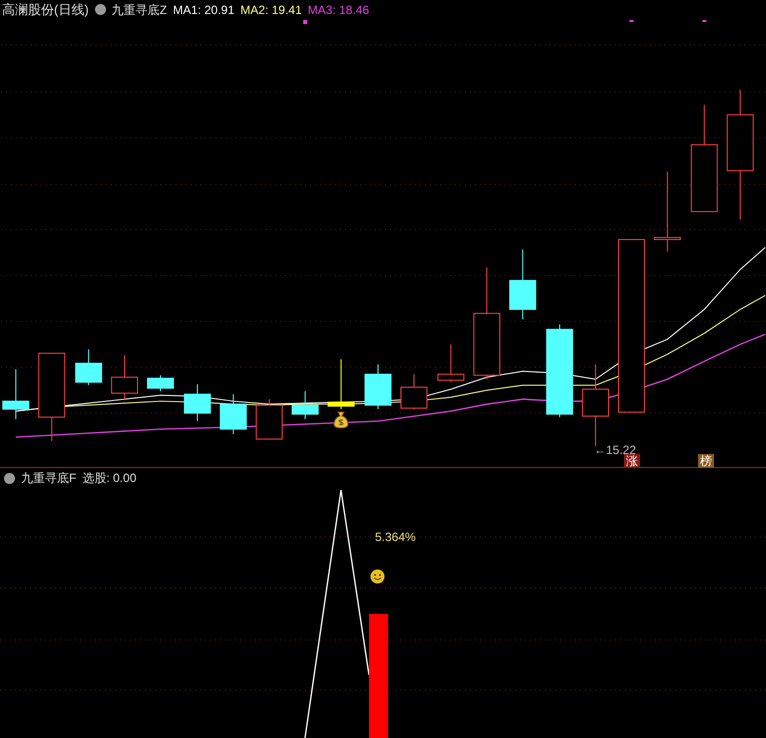 The height and width of the screenshot is (738, 766). What do you see at coordinates (109, 478) in the screenshot?
I see `indicator-value: 选股: 0.00` at bounding box center [109, 478].